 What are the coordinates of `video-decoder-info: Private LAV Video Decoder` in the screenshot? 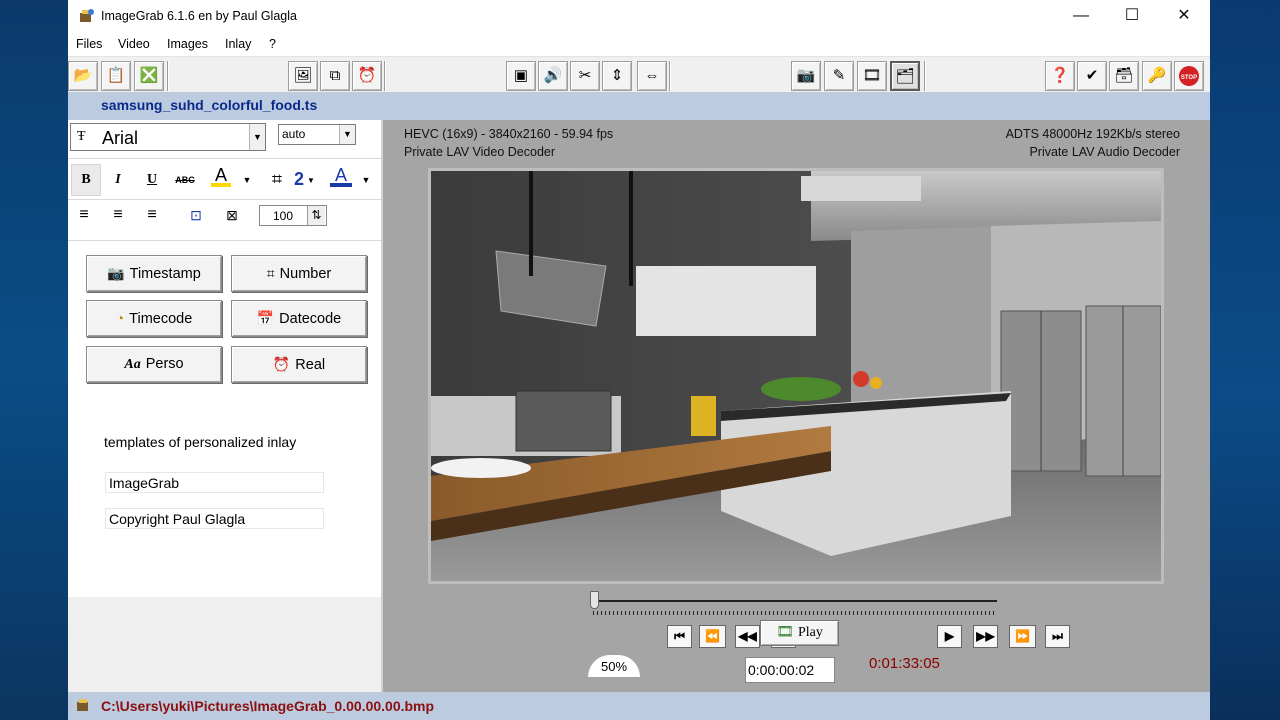 It's located at (480, 152).